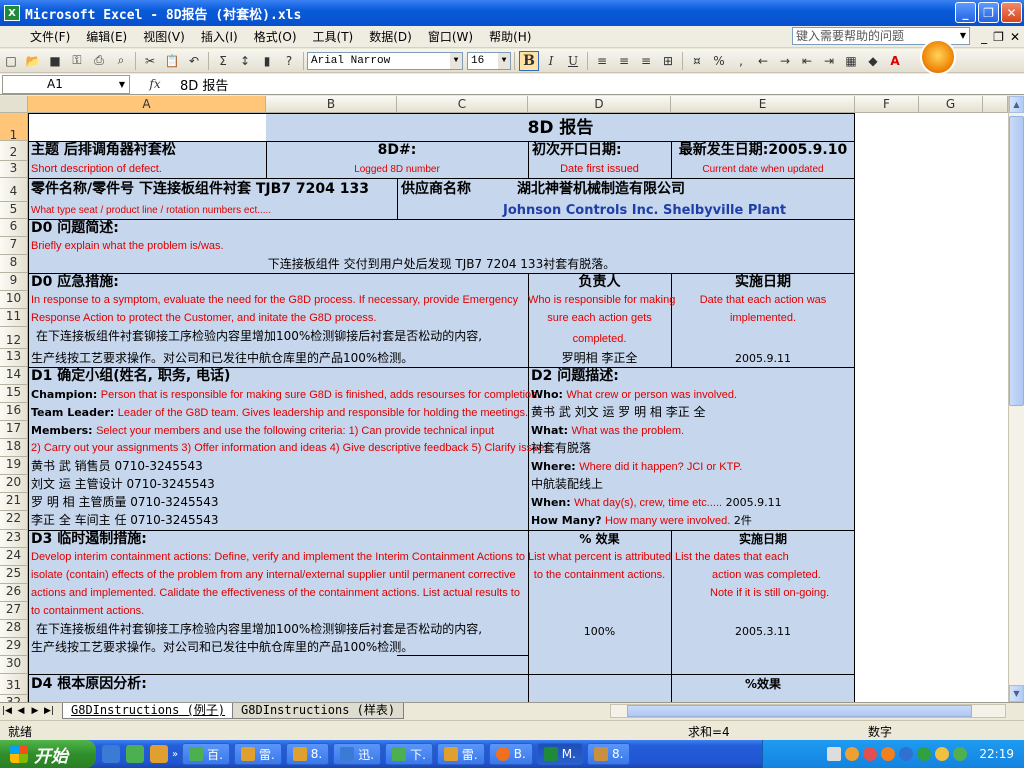  What do you see at coordinates (200, 189) in the screenshot?
I see `part-name-label: 零件名称/零件号 下连接板组件衬套 TJB7 7204 133` at bounding box center [200, 189].